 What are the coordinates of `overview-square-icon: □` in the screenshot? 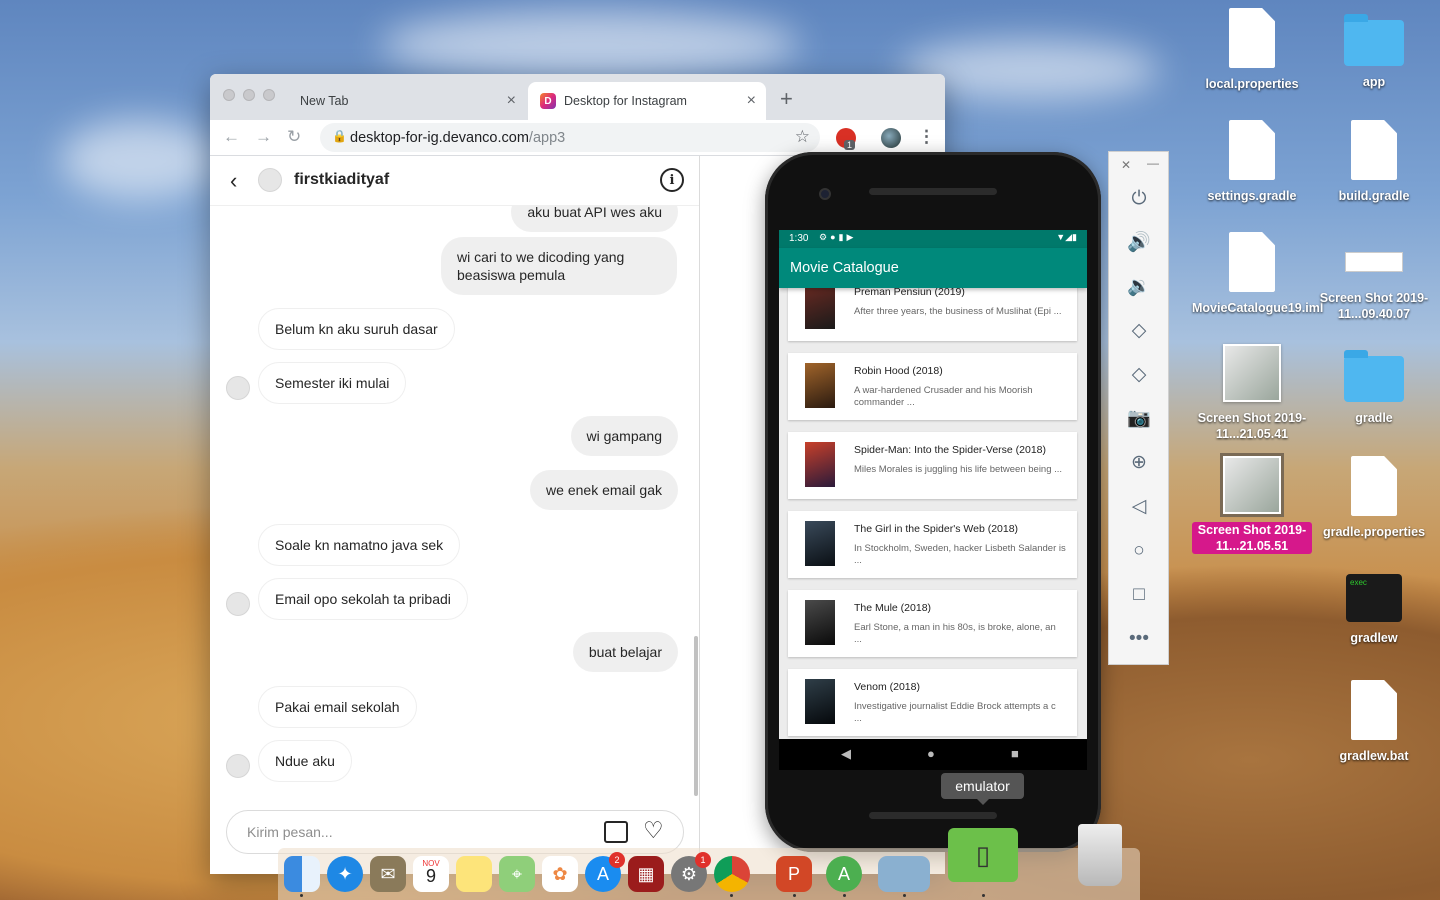 It's located at (1139, 595).